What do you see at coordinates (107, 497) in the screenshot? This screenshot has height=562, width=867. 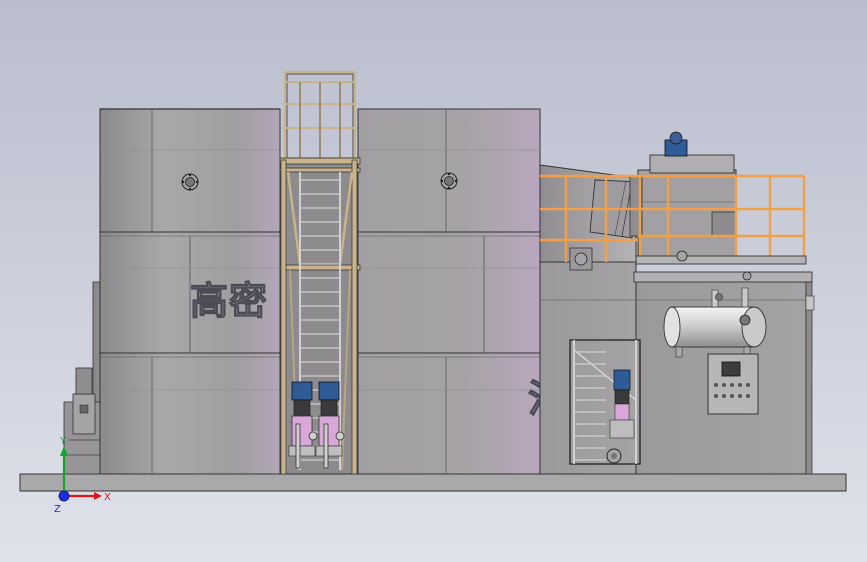 I see `triad-x-label: X` at bounding box center [107, 497].